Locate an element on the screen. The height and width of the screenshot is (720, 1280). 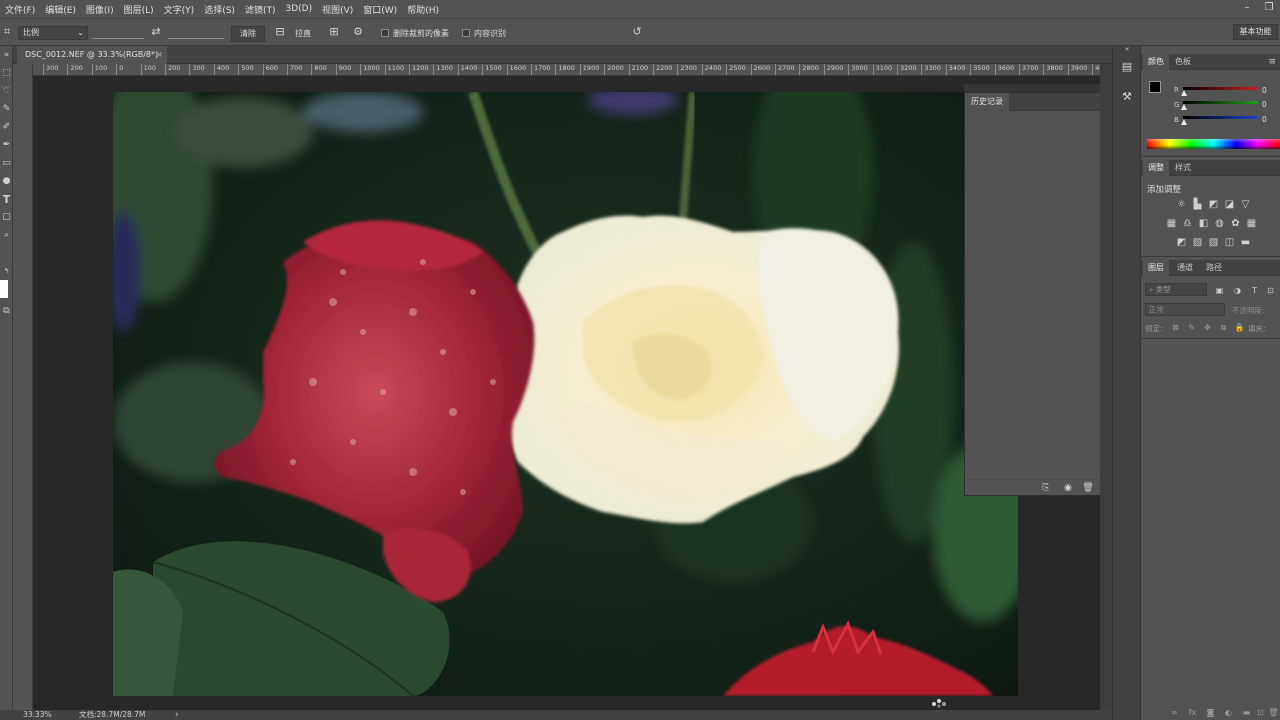
crop-tool-icon: ⌗ is located at coordinates (7, 32).